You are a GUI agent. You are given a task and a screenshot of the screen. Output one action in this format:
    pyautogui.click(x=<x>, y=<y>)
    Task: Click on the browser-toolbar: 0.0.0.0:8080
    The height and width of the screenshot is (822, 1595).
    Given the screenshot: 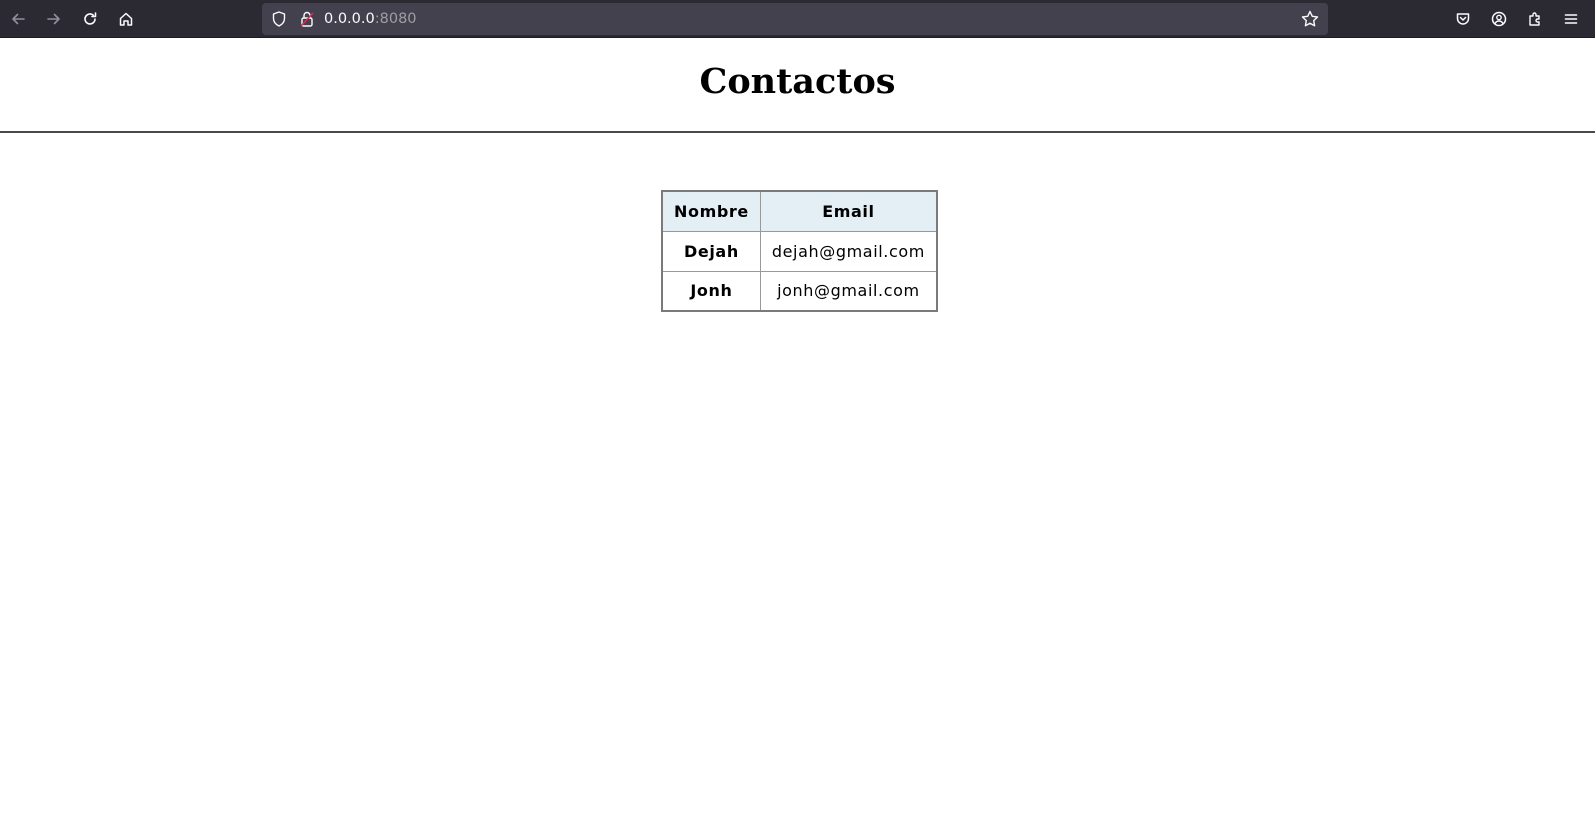 What is the action you would take?
    pyautogui.click(x=797, y=19)
    